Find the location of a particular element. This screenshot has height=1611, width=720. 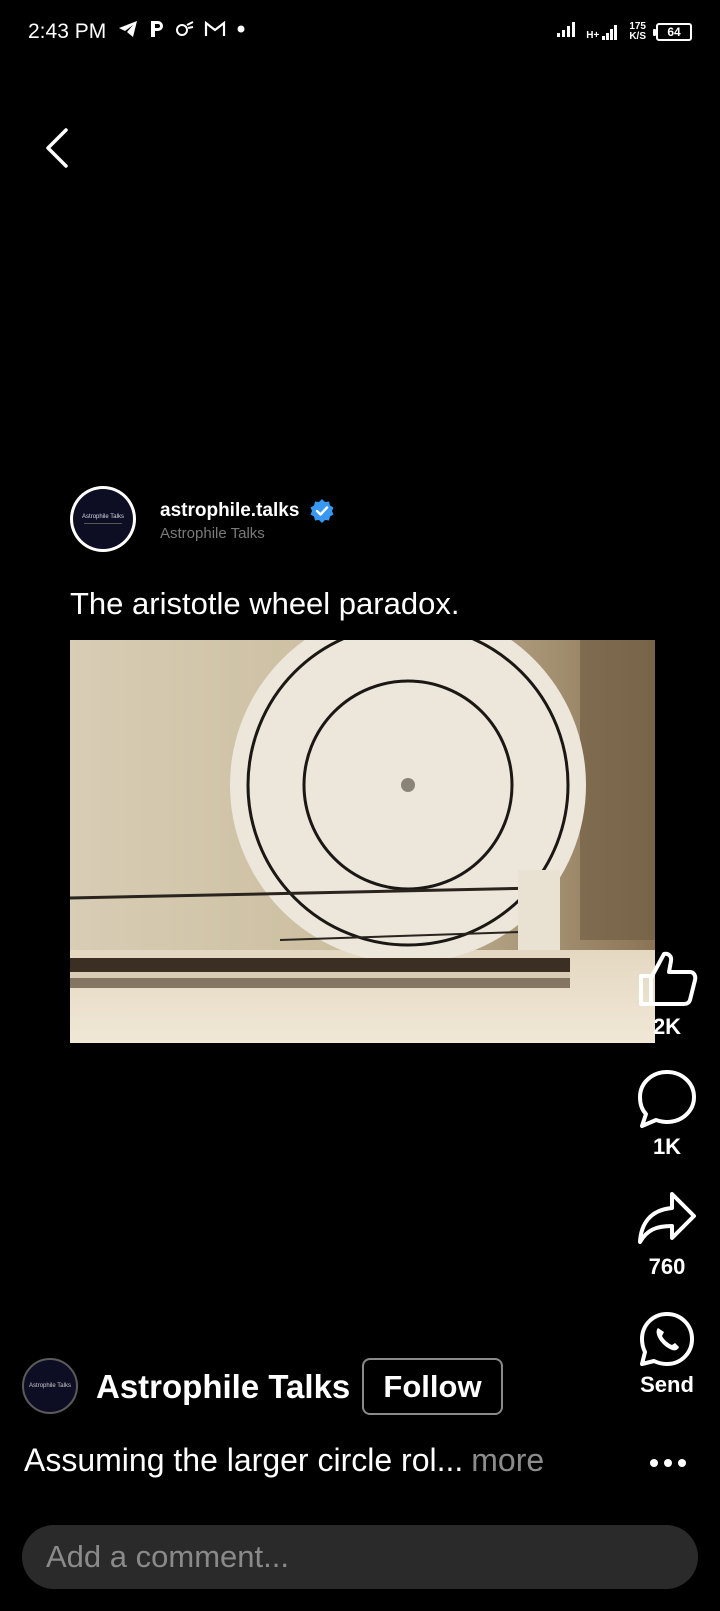

channel-avatar-text: Astrophile Talks is located at coordinates (50, 1386).